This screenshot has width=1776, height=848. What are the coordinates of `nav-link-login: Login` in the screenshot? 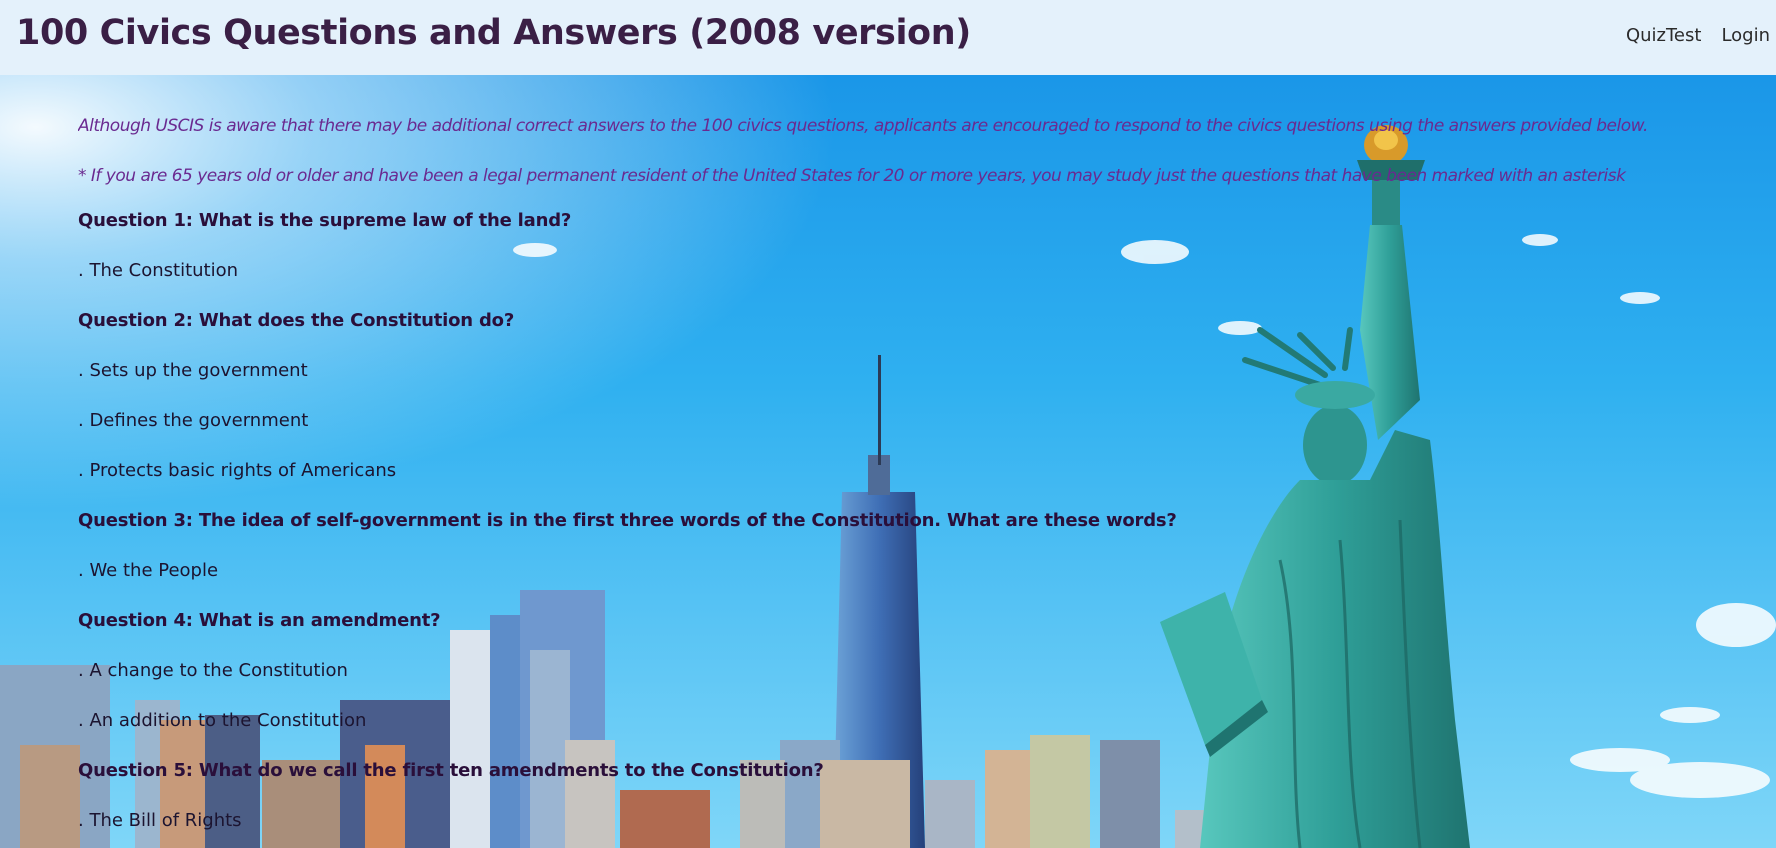 It's located at (1745, 36).